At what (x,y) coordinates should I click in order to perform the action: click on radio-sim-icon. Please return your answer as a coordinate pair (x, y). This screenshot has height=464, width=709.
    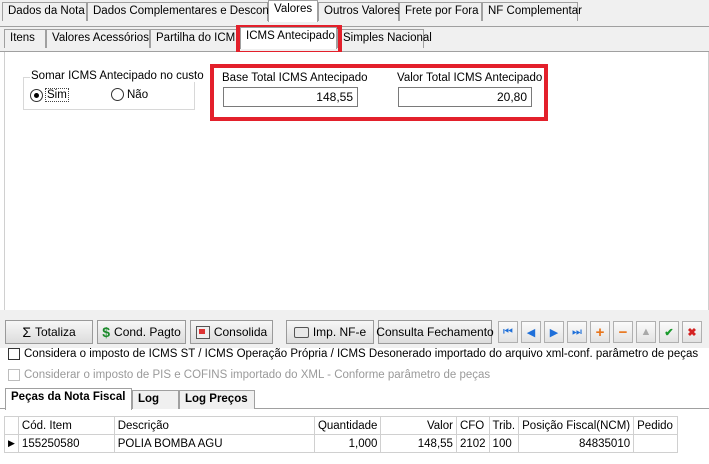
    Looking at the image, I should click on (36, 95).